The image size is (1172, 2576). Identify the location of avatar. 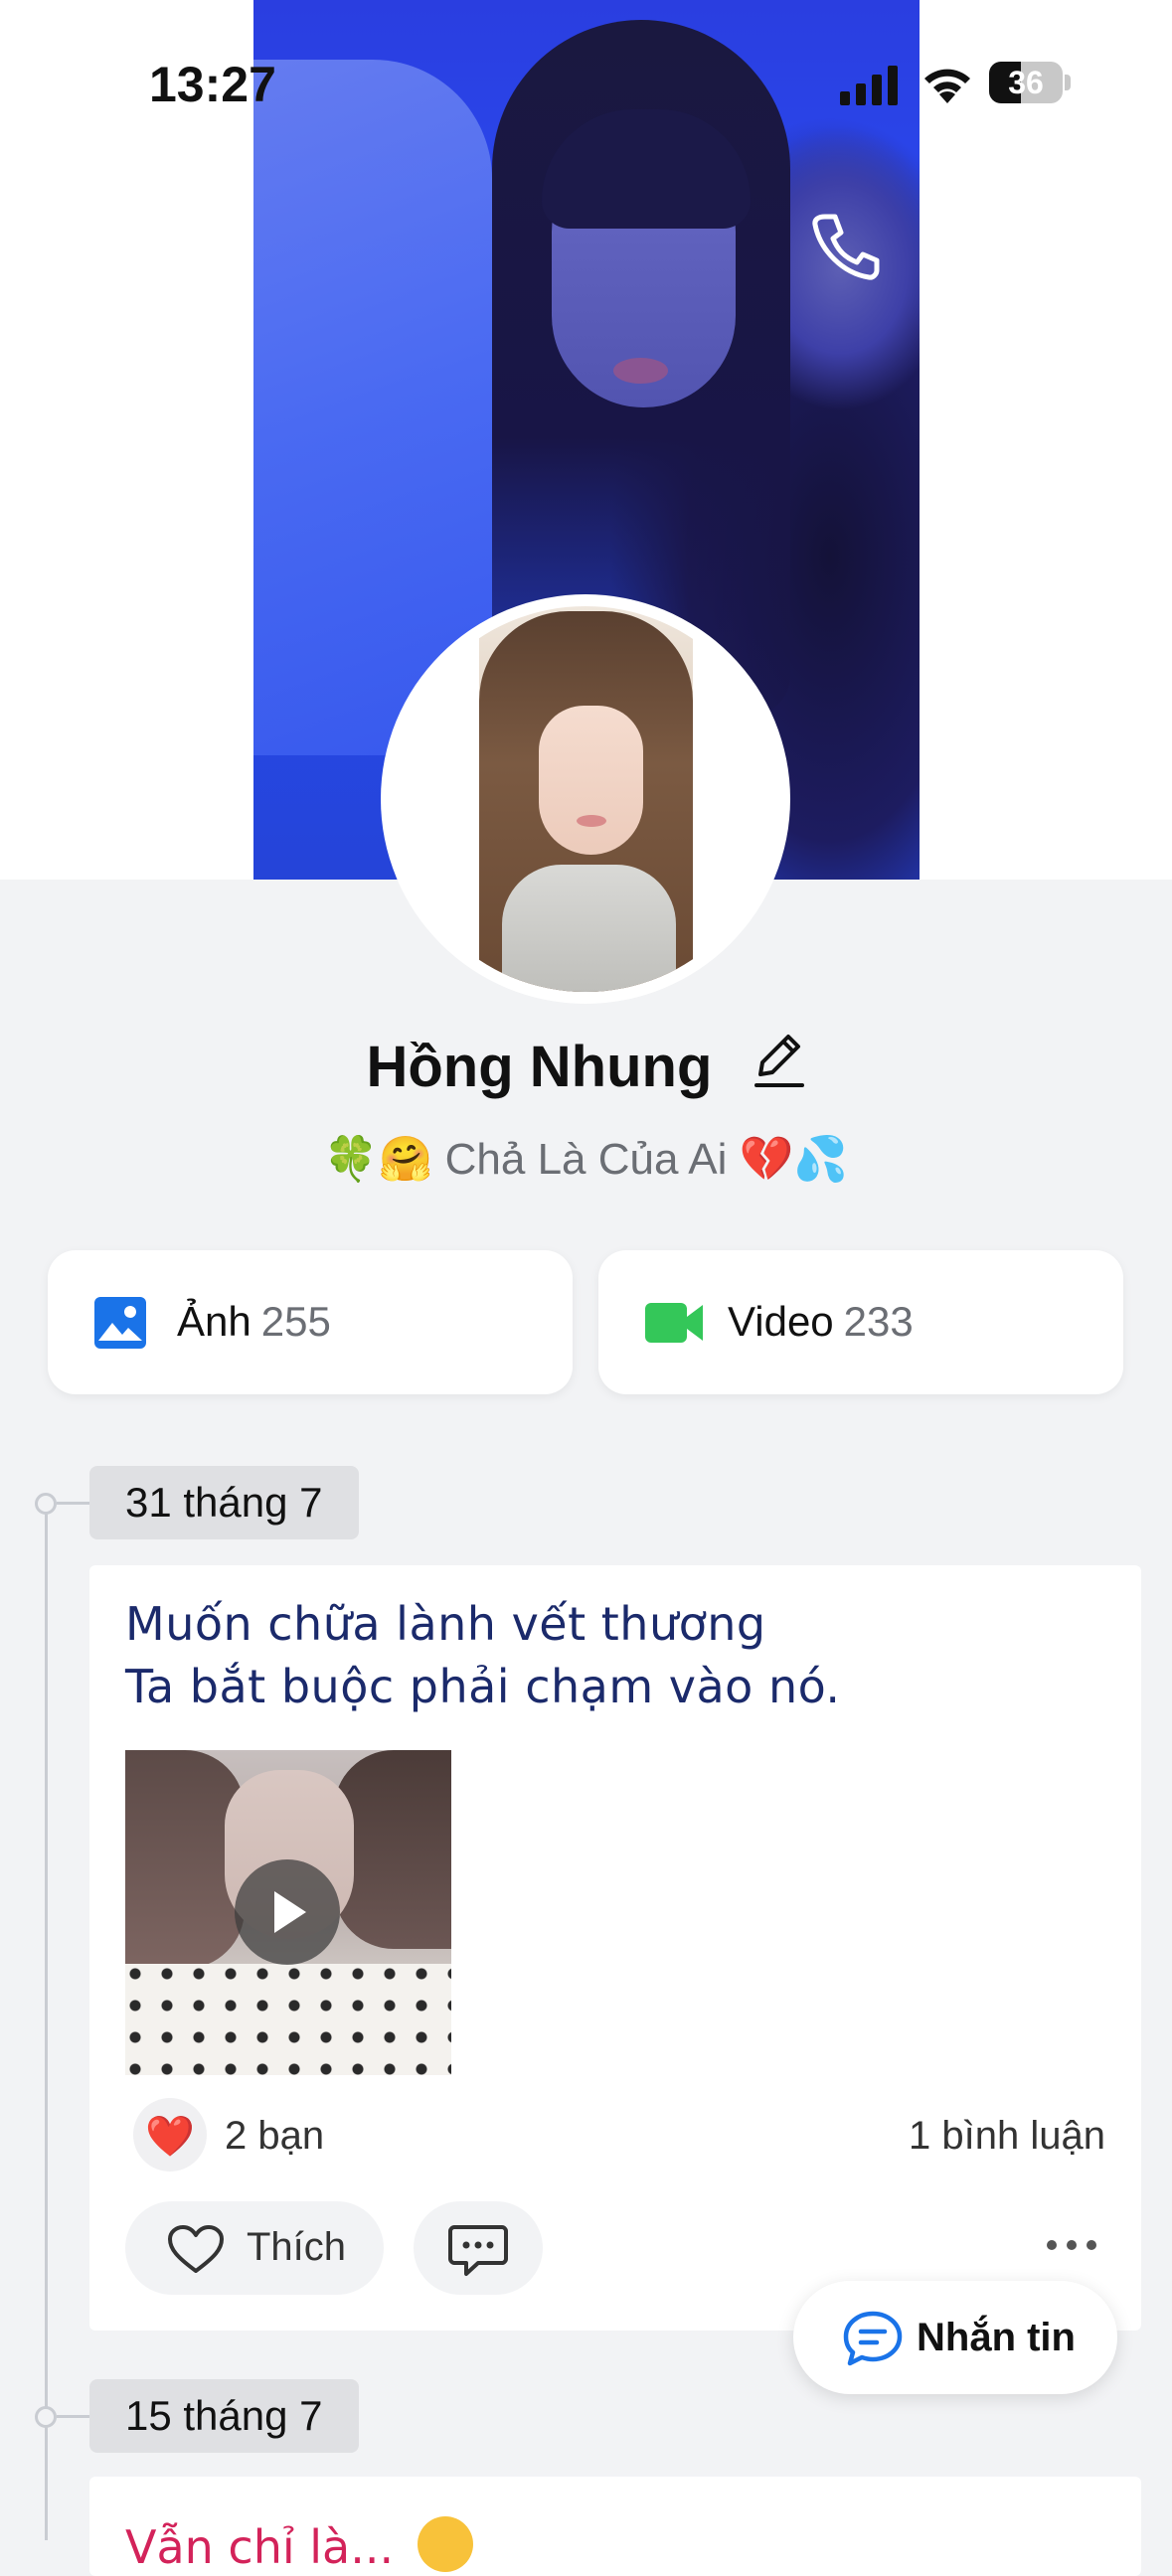
(585, 799).